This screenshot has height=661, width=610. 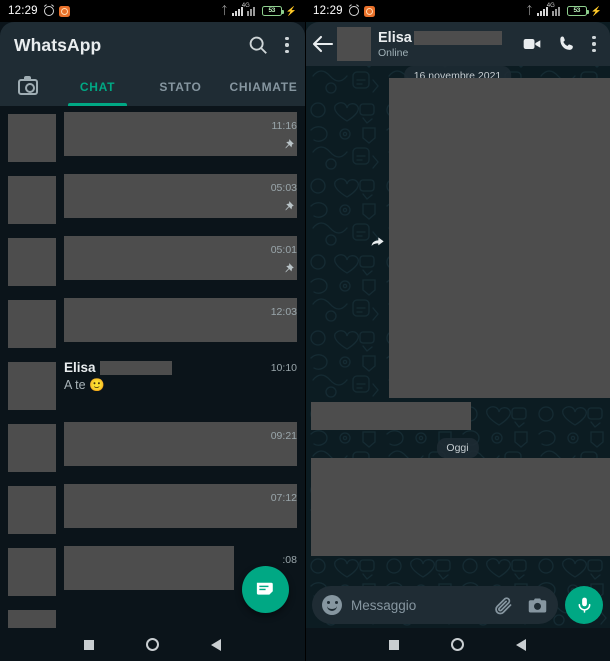 I want to click on chat-timestamp: 05:03, so click(x=283, y=188).